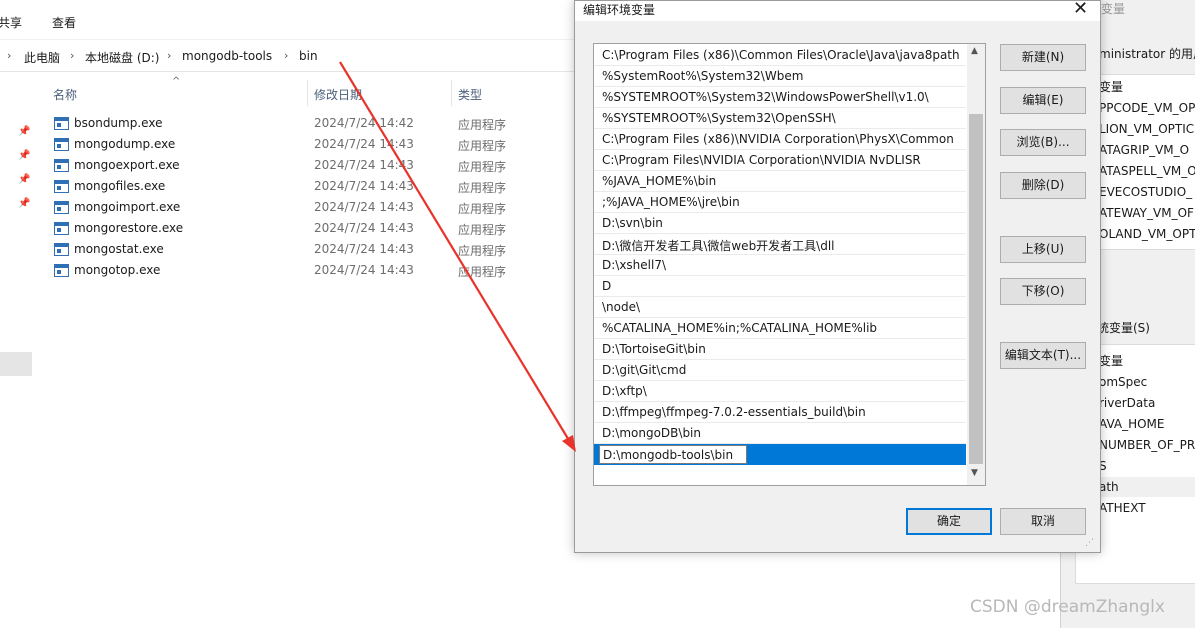 This screenshot has width=1195, height=628. What do you see at coordinates (125, 144) in the screenshot?
I see `file-name: mongodump.exe` at bounding box center [125, 144].